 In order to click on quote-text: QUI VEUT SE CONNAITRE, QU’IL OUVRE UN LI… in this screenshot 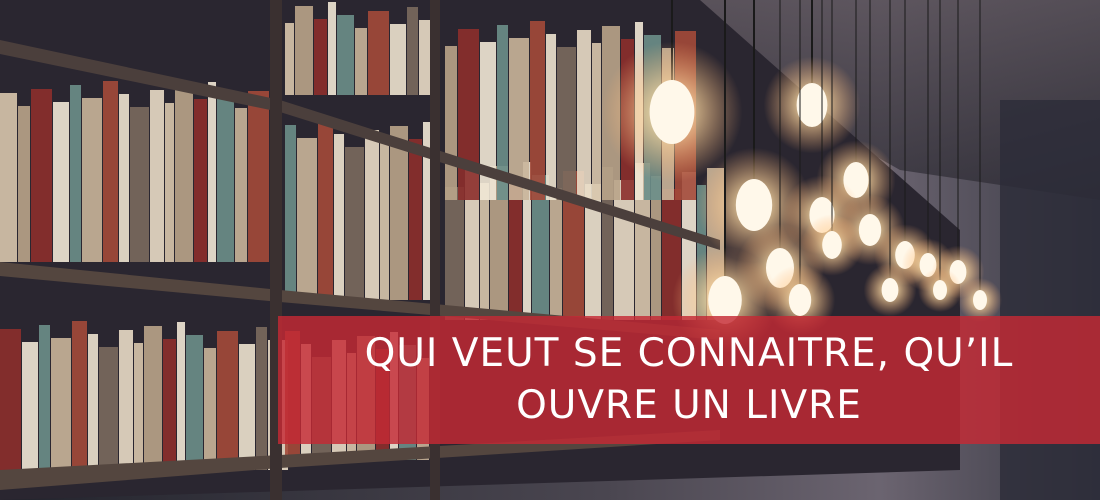, I will do `click(689, 380)`.